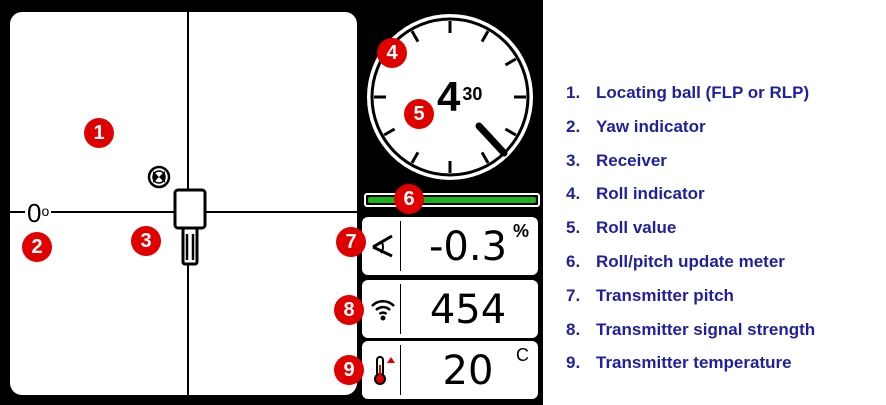 Image resolution: width=886 pixels, height=405 pixels. What do you see at coordinates (573, 295) in the screenshot?
I see `legend-number: 7.` at bounding box center [573, 295].